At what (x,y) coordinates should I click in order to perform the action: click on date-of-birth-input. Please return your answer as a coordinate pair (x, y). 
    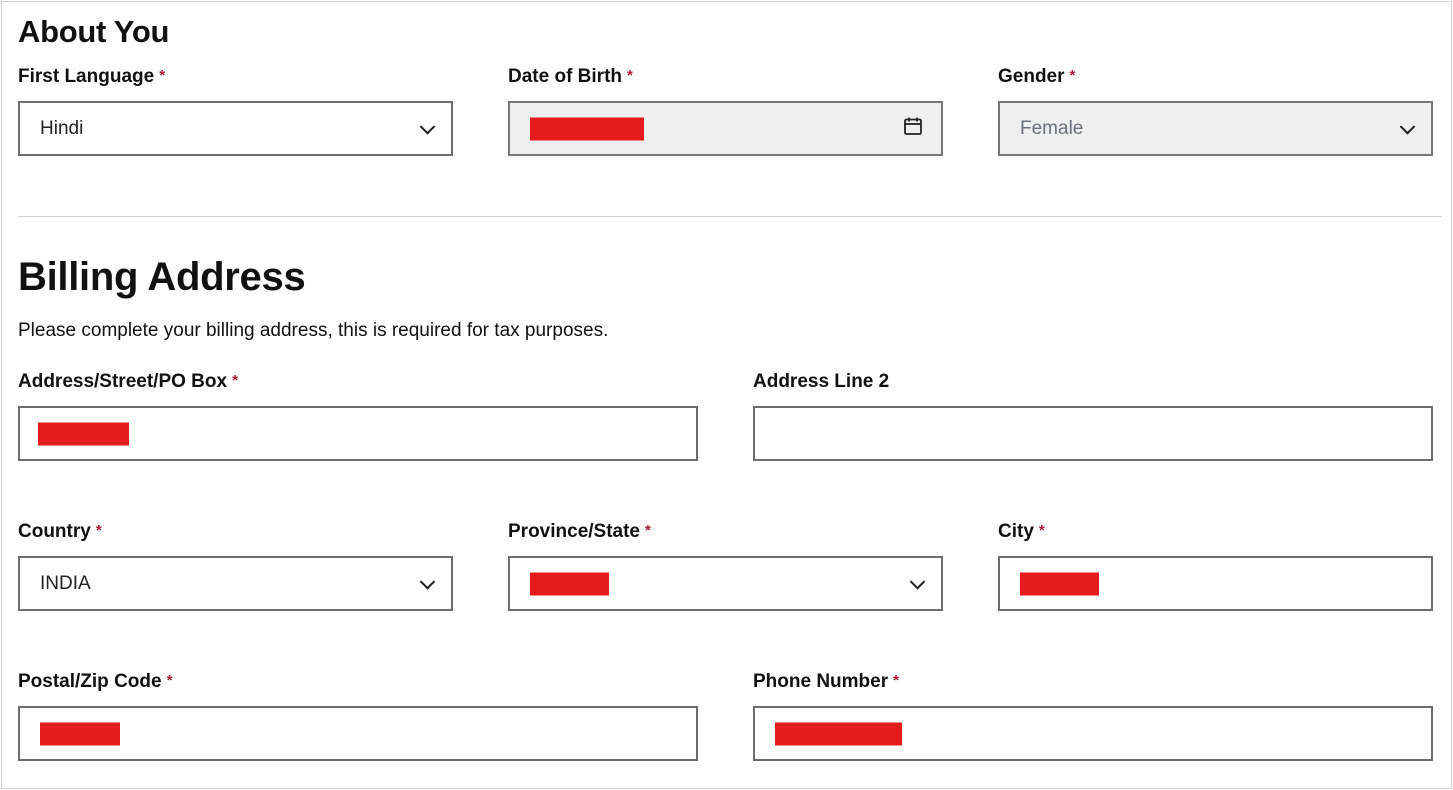
    Looking at the image, I should click on (725, 128).